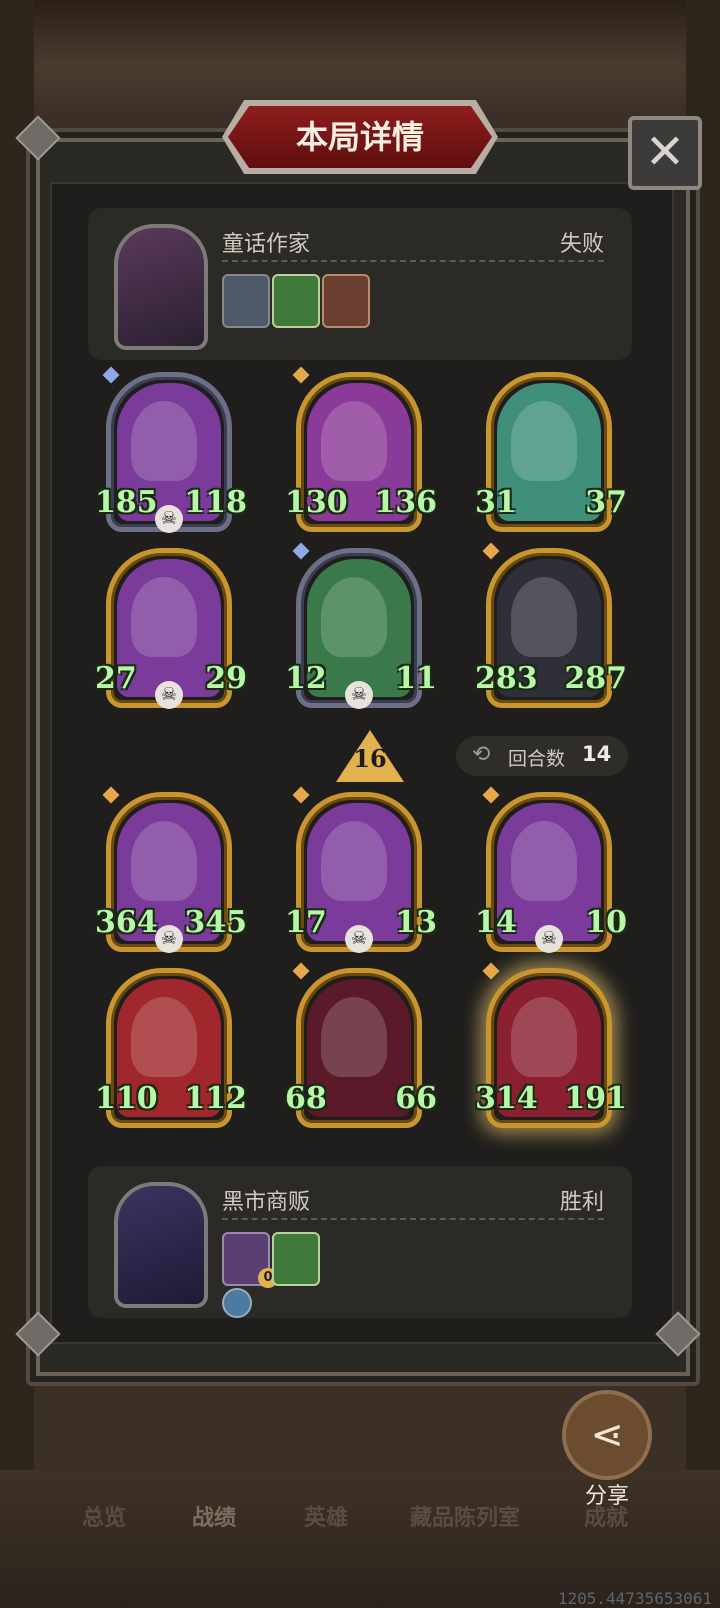 This screenshot has width=720, height=1608. What do you see at coordinates (246, 301) in the screenshot?
I see `hero-mini-icon` at bounding box center [246, 301].